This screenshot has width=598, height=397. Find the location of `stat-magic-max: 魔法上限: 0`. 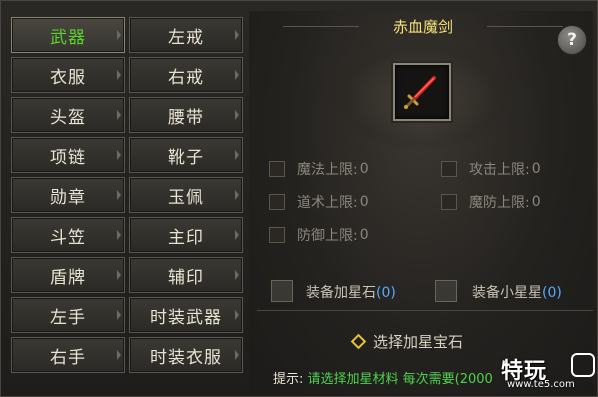

stat-magic-max: 魔法上限: 0 is located at coordinates (319, 169).